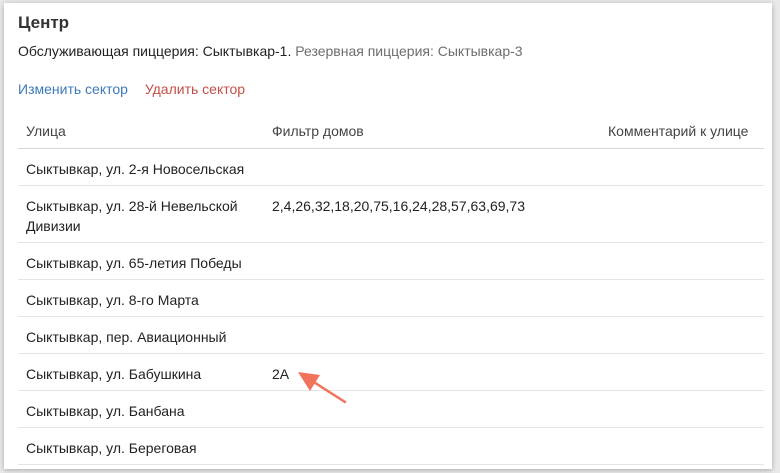  I want to click on reserve-pizzeria: Резервная пиццерия: Сыктывкар-3, so click(409, 51).